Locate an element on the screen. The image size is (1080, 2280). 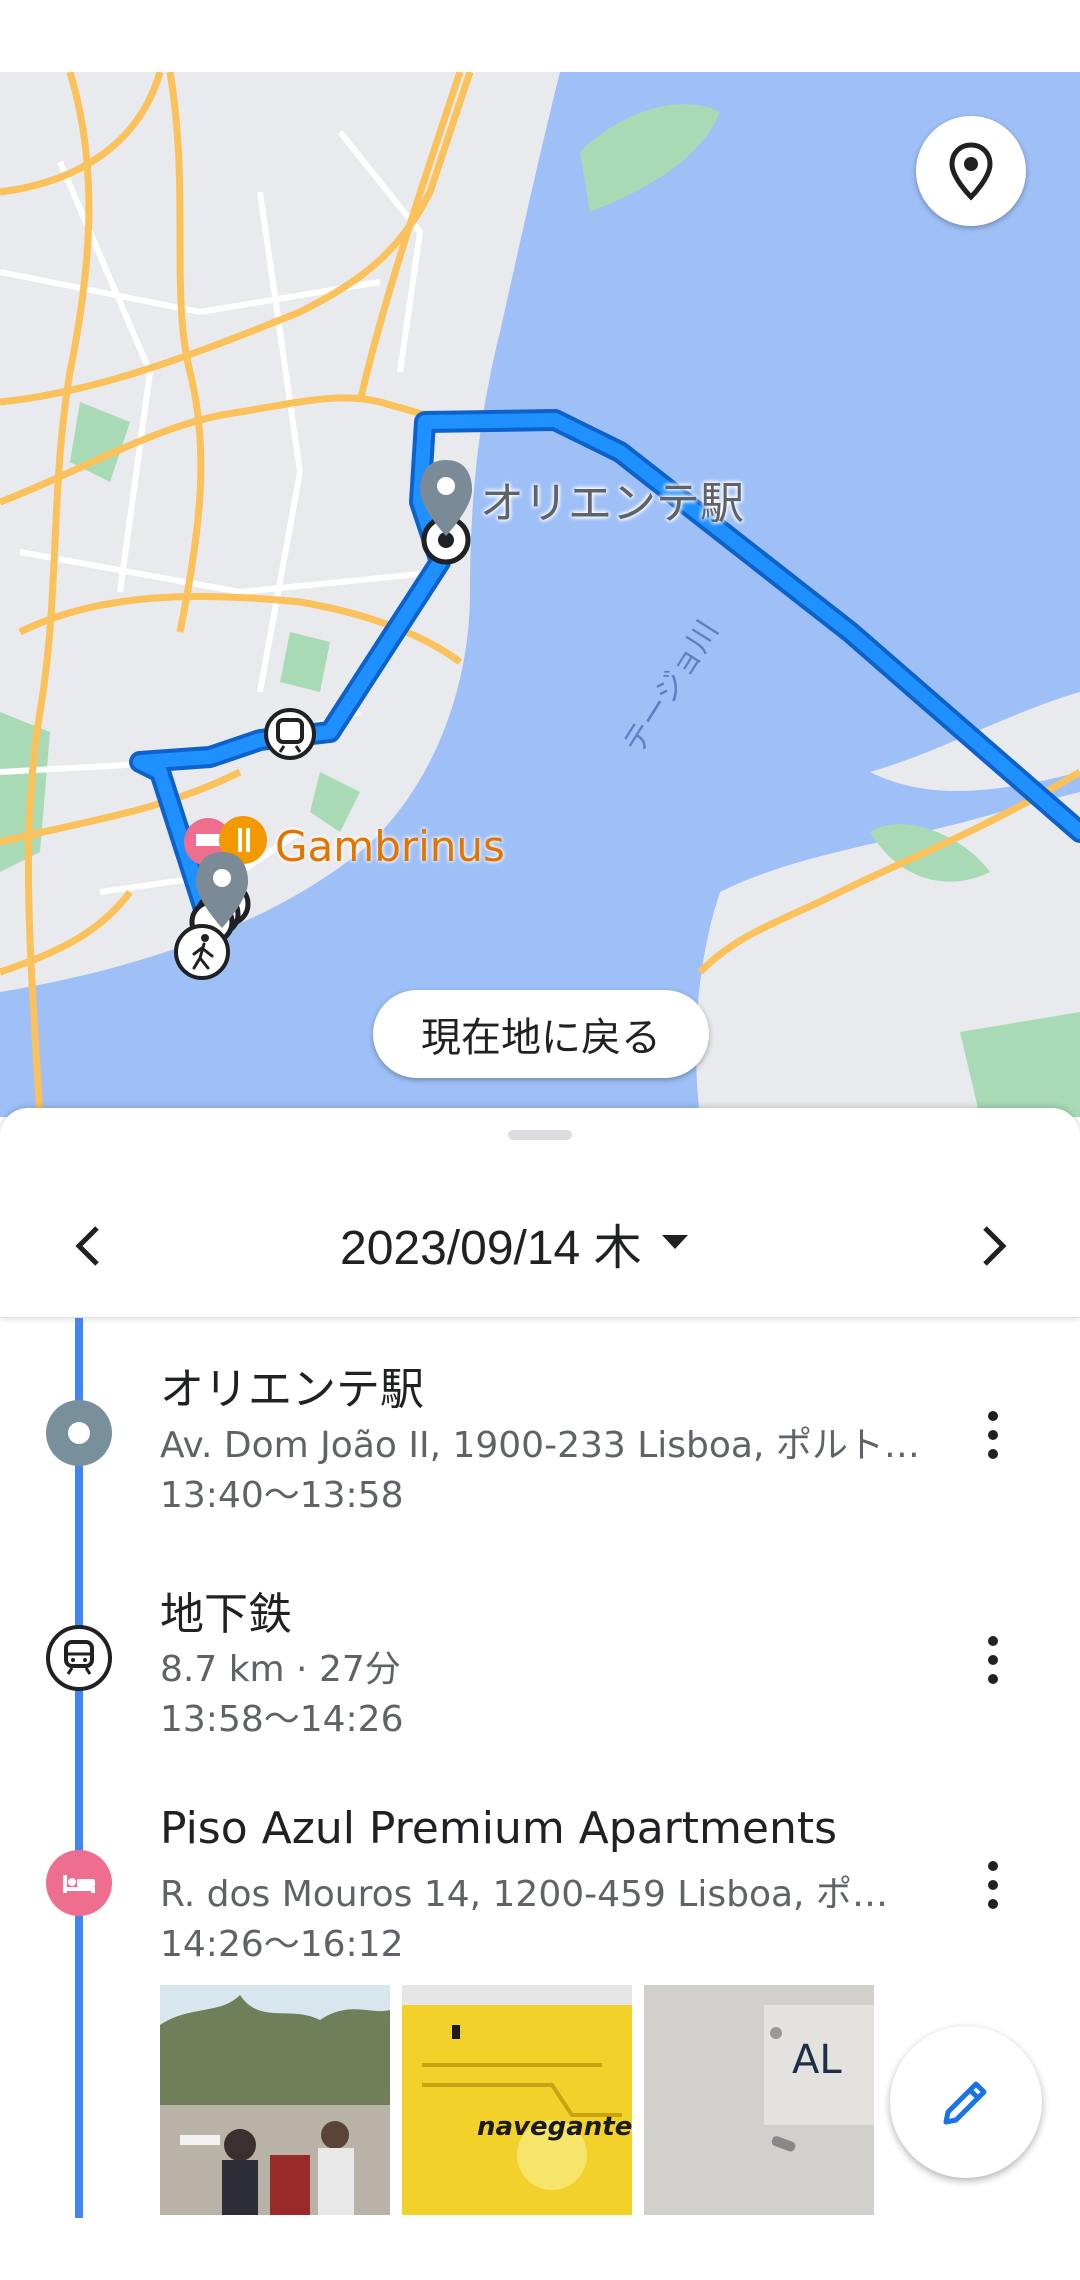
place-dot-icon is located at coordinates (79, 1433).